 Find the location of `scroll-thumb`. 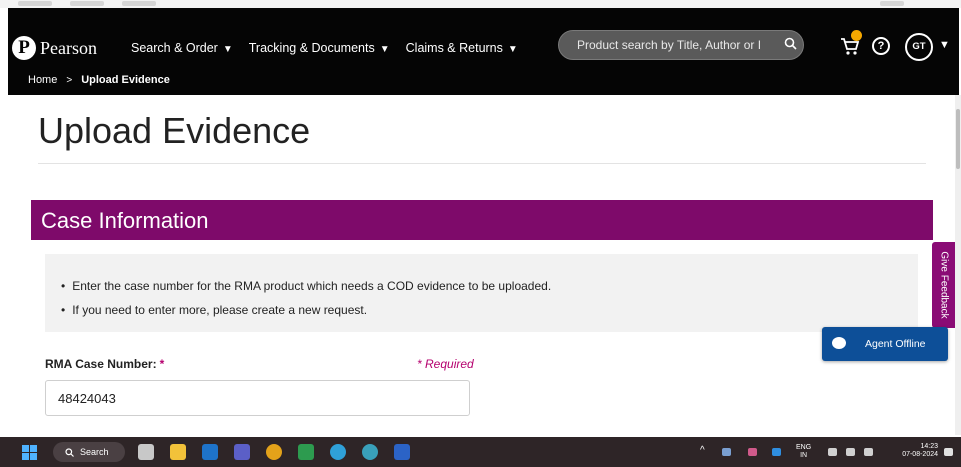

scroll-thumb is located at coordinates (958, 139).